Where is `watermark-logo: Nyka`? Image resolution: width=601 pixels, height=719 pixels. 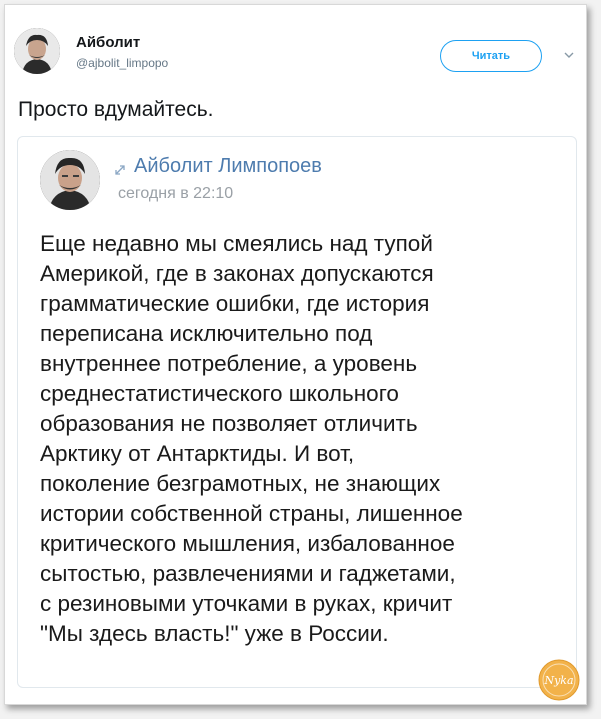
watermark-logo: Nyka is located at coordinates (559, 680).